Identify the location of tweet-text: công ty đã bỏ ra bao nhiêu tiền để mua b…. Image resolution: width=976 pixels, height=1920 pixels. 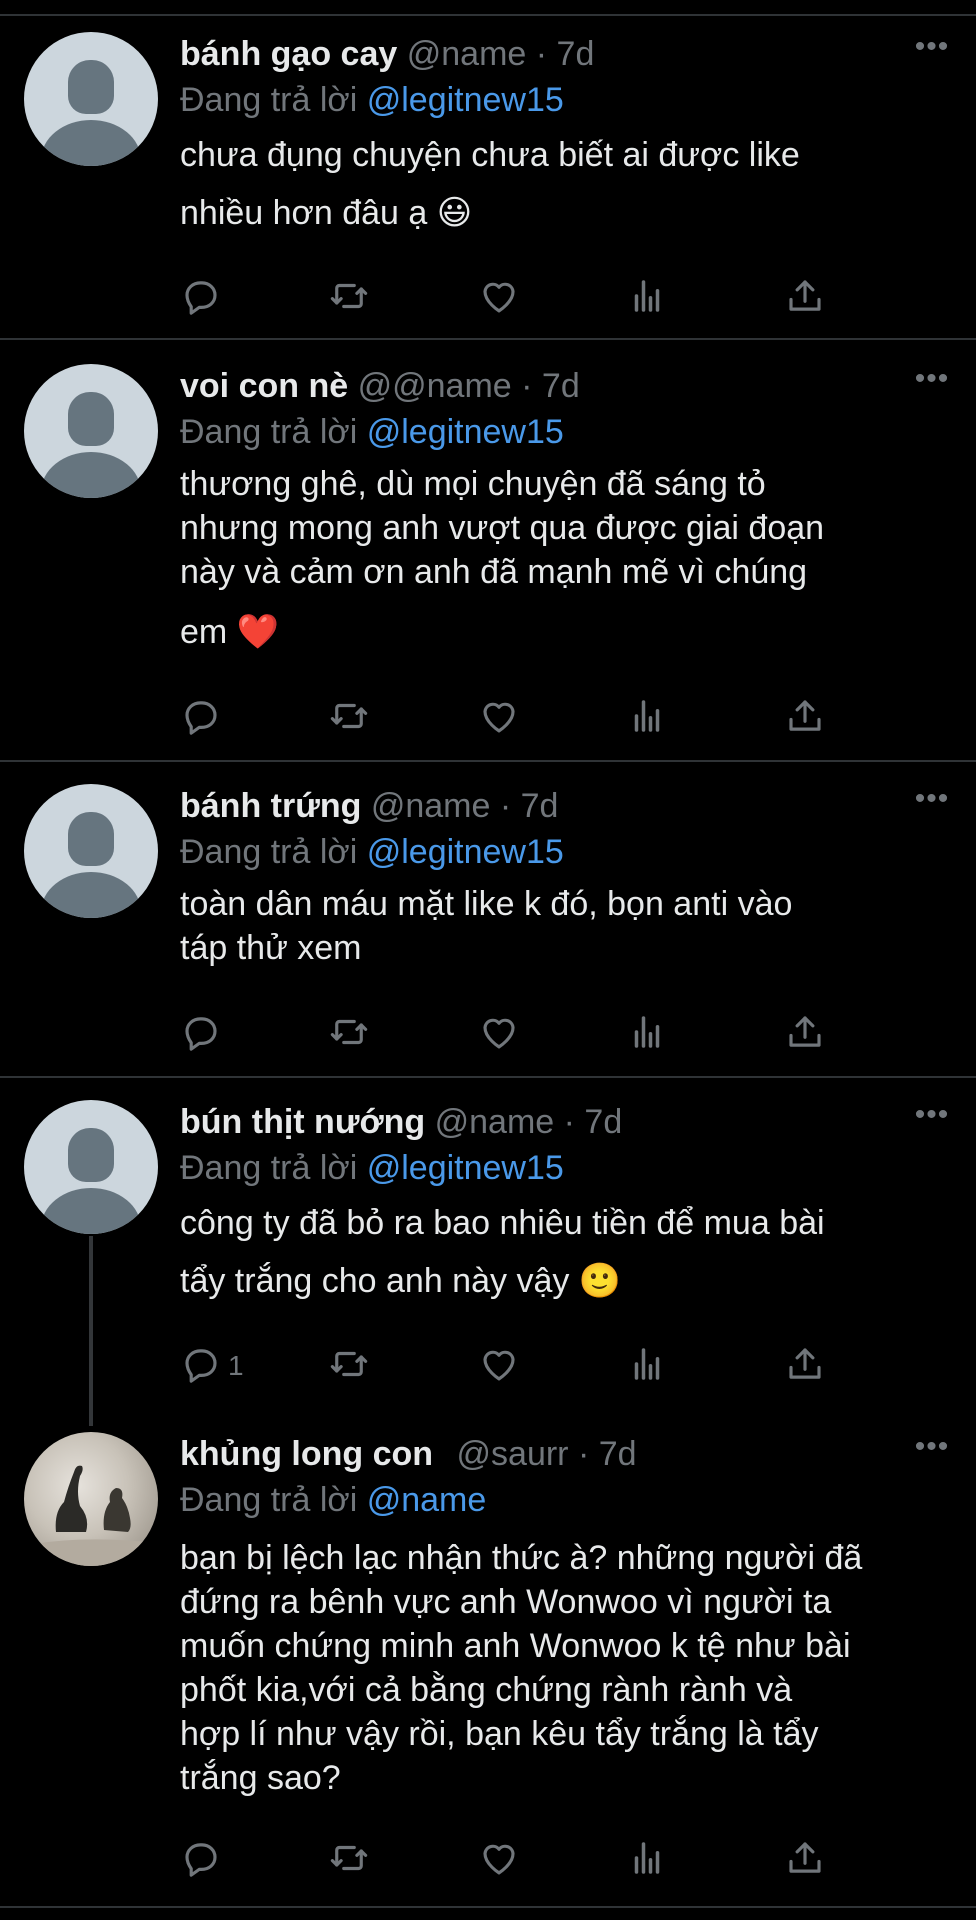
(566, 1252).